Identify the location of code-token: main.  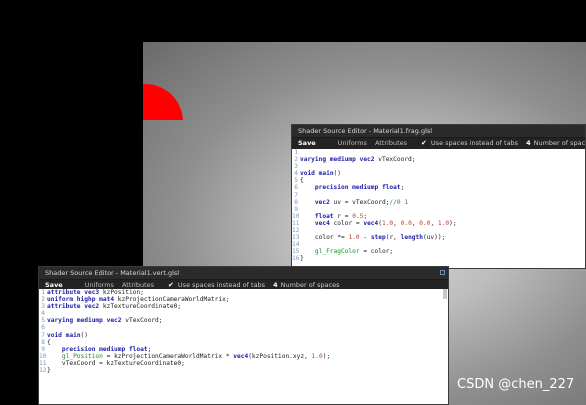
(326, 174).